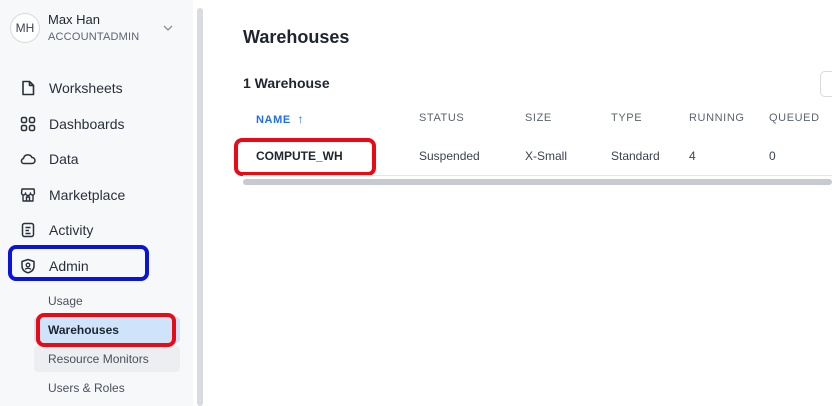 The height and width of the screenshot is (406, 832). What do you see at coordinates (86, 388) in the screenshot?
I see `sidebar-item-users-roles-label: Users & Roles` at bounding box center [86, 388].